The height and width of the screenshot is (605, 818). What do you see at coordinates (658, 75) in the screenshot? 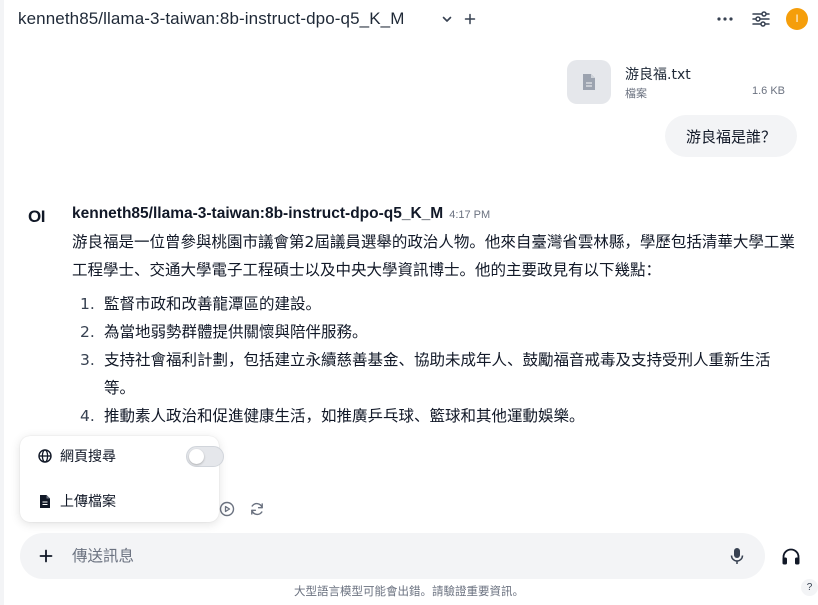
I see `file-name: 游良福.txt` at bounding box center [658, 75].